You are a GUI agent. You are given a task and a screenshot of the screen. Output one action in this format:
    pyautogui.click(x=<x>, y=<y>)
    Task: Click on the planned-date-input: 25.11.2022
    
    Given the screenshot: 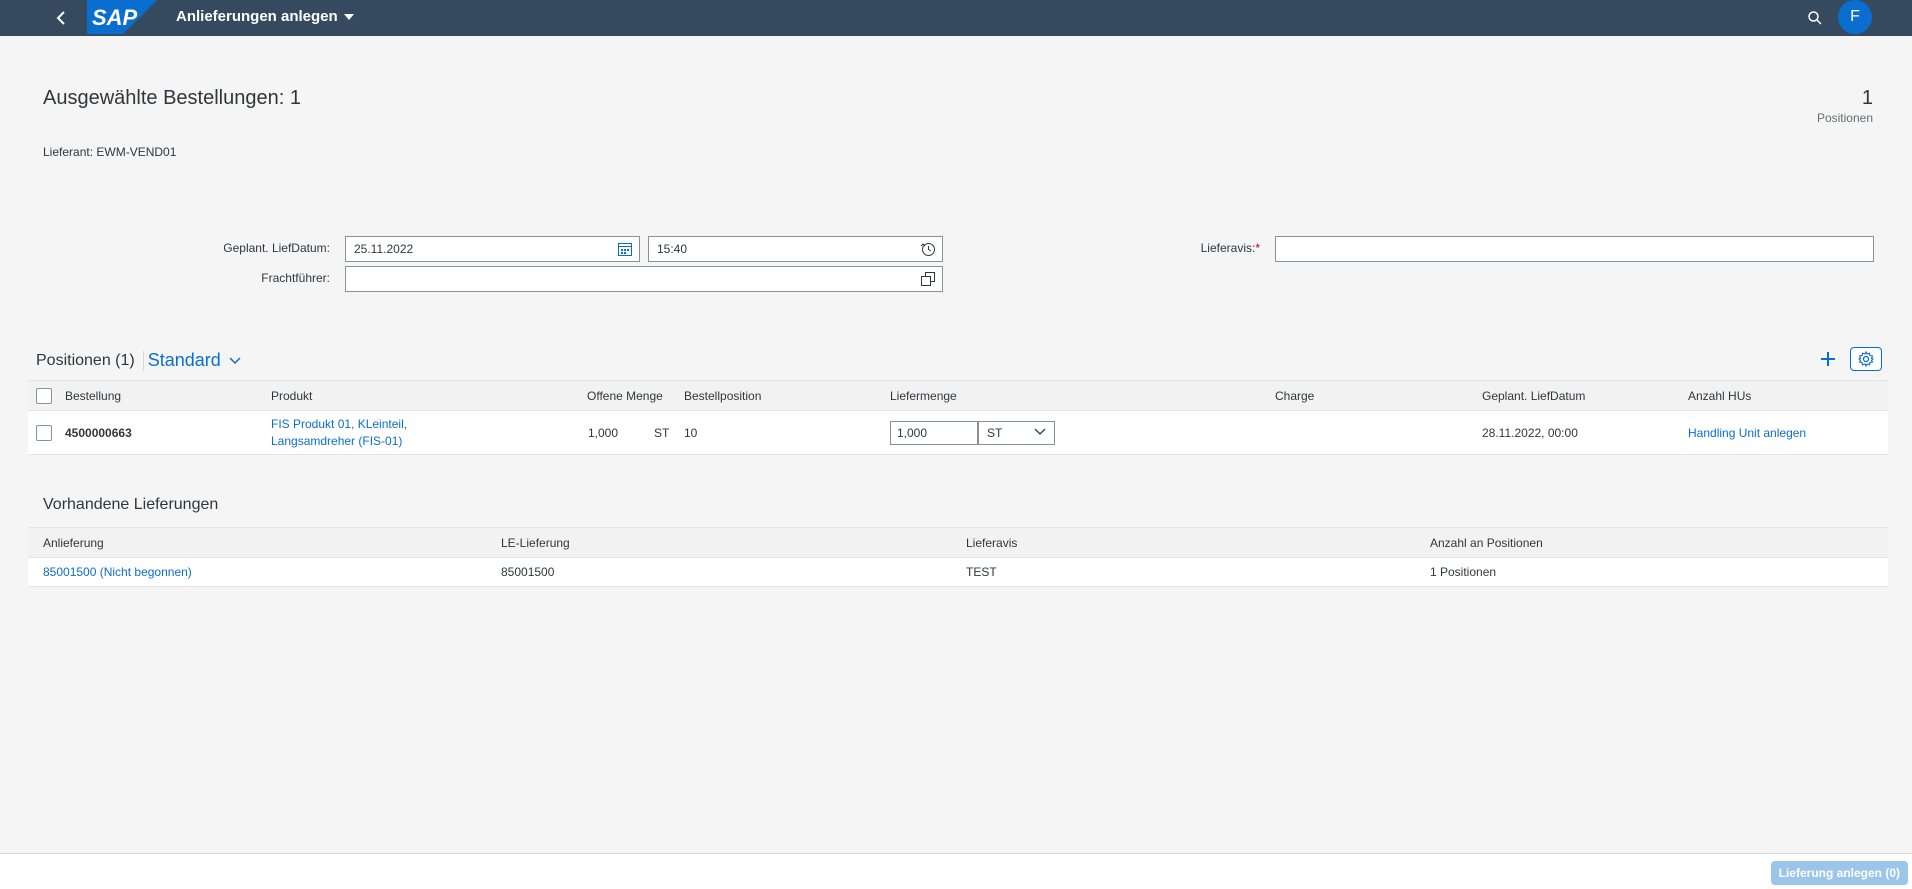 What is the action you would take?
    pyautogui.click(x=492, y=249)
    